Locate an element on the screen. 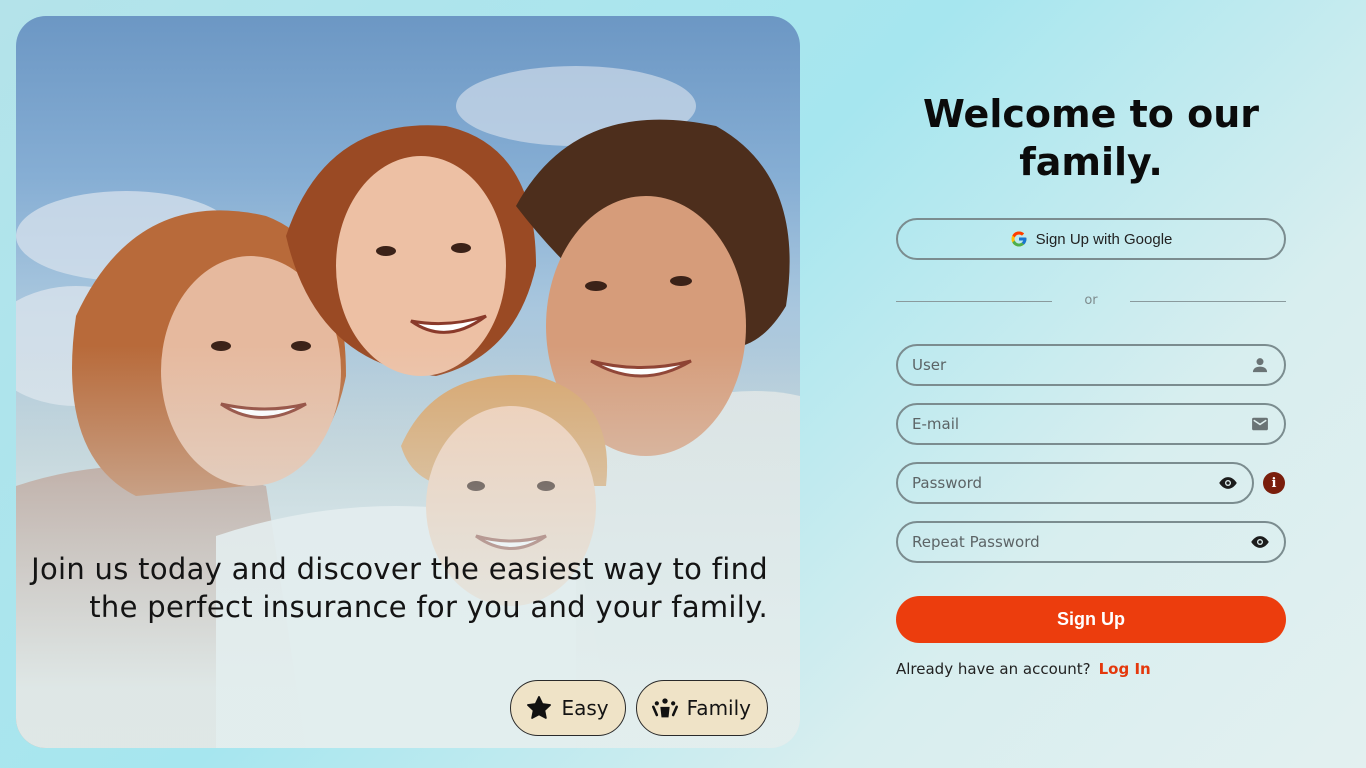  or-divider: or is located at coordinates (1091, 302).